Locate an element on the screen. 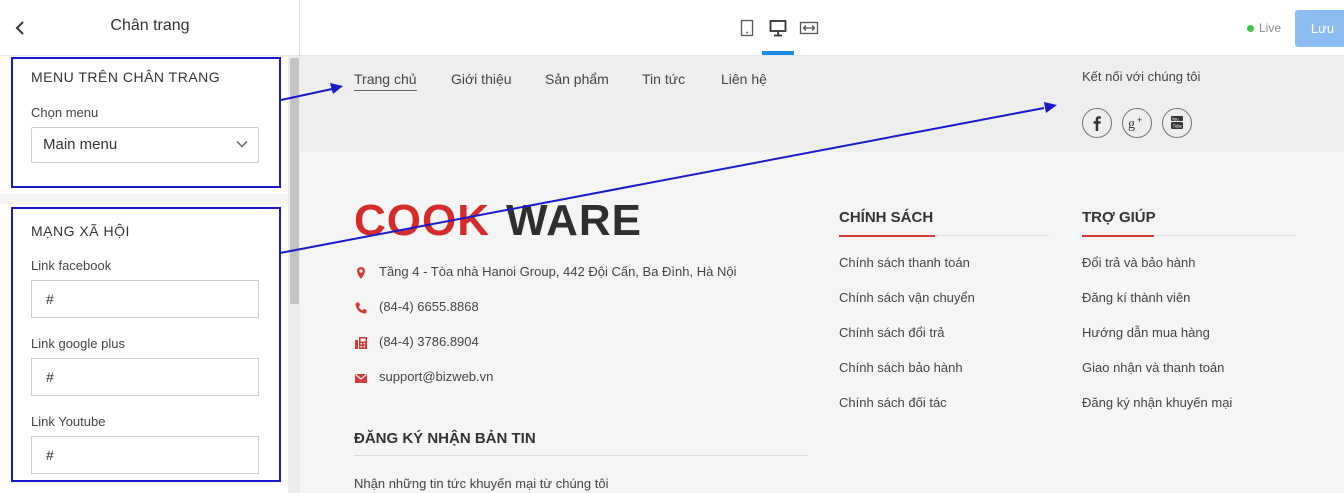 This screenshot has height=493, width=1344. policy-link-partners: Chính sách đối tác is located at coordinates (893, 402).